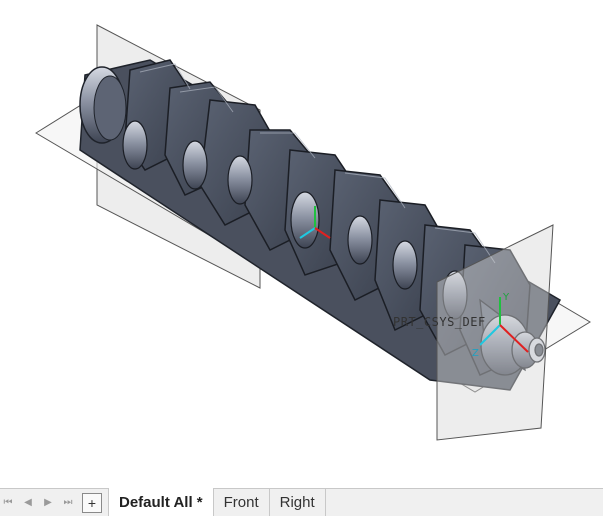 This screenshot has width=603, height=516. What do you see at coordinates (475, 353) in the screenshot?
I see `svg-text: Z` at bounding box center [475, 353].